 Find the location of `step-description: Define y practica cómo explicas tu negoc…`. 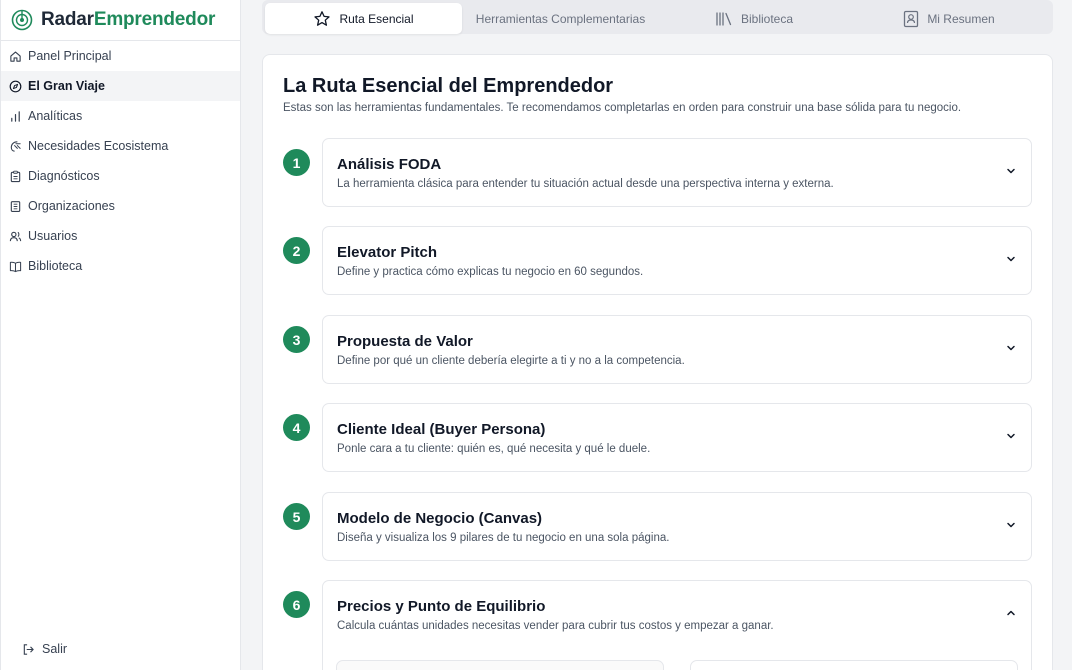

step-description: Define y practica cómo explicas tu negoc… is located at coordinates (490, 272).